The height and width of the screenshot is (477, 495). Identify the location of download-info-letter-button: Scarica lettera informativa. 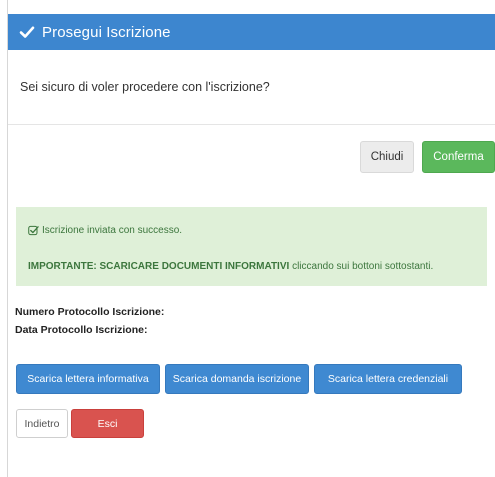
(88, 379).